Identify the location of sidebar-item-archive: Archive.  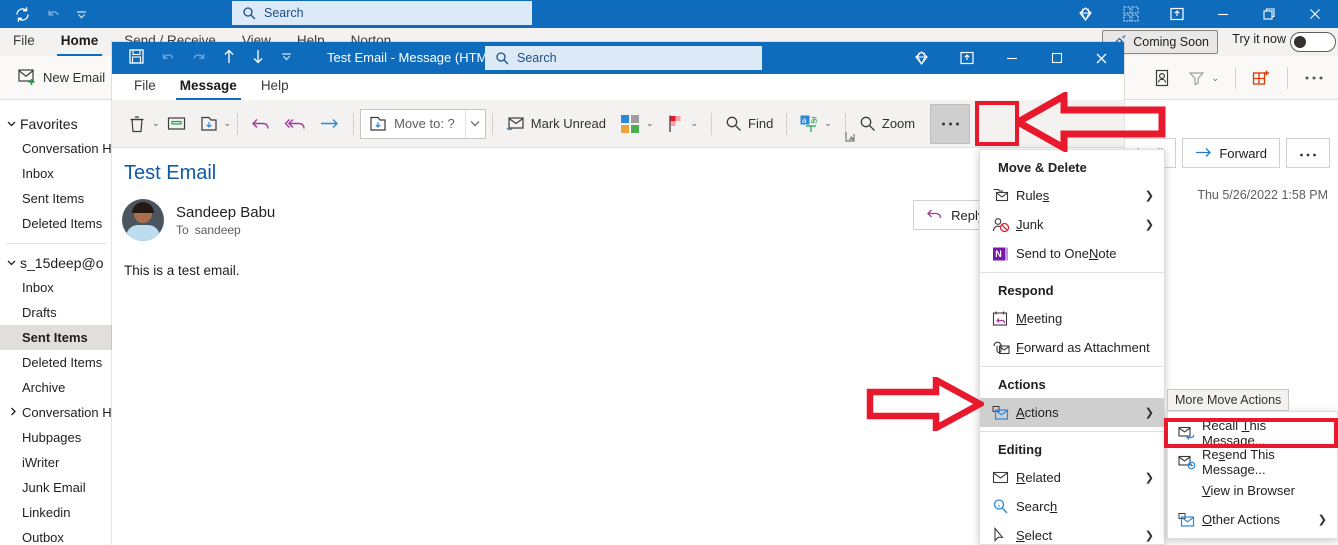
(56, 387).